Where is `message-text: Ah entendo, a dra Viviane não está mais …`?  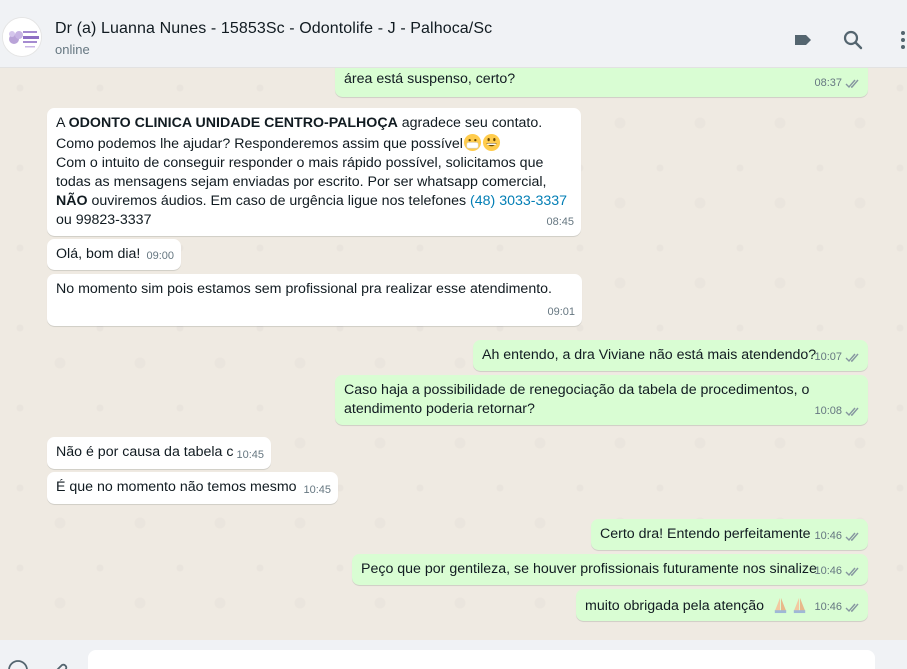 message-text: Ah entendo, a dra Viviane não está mais … is located at coordinates (649, 355).